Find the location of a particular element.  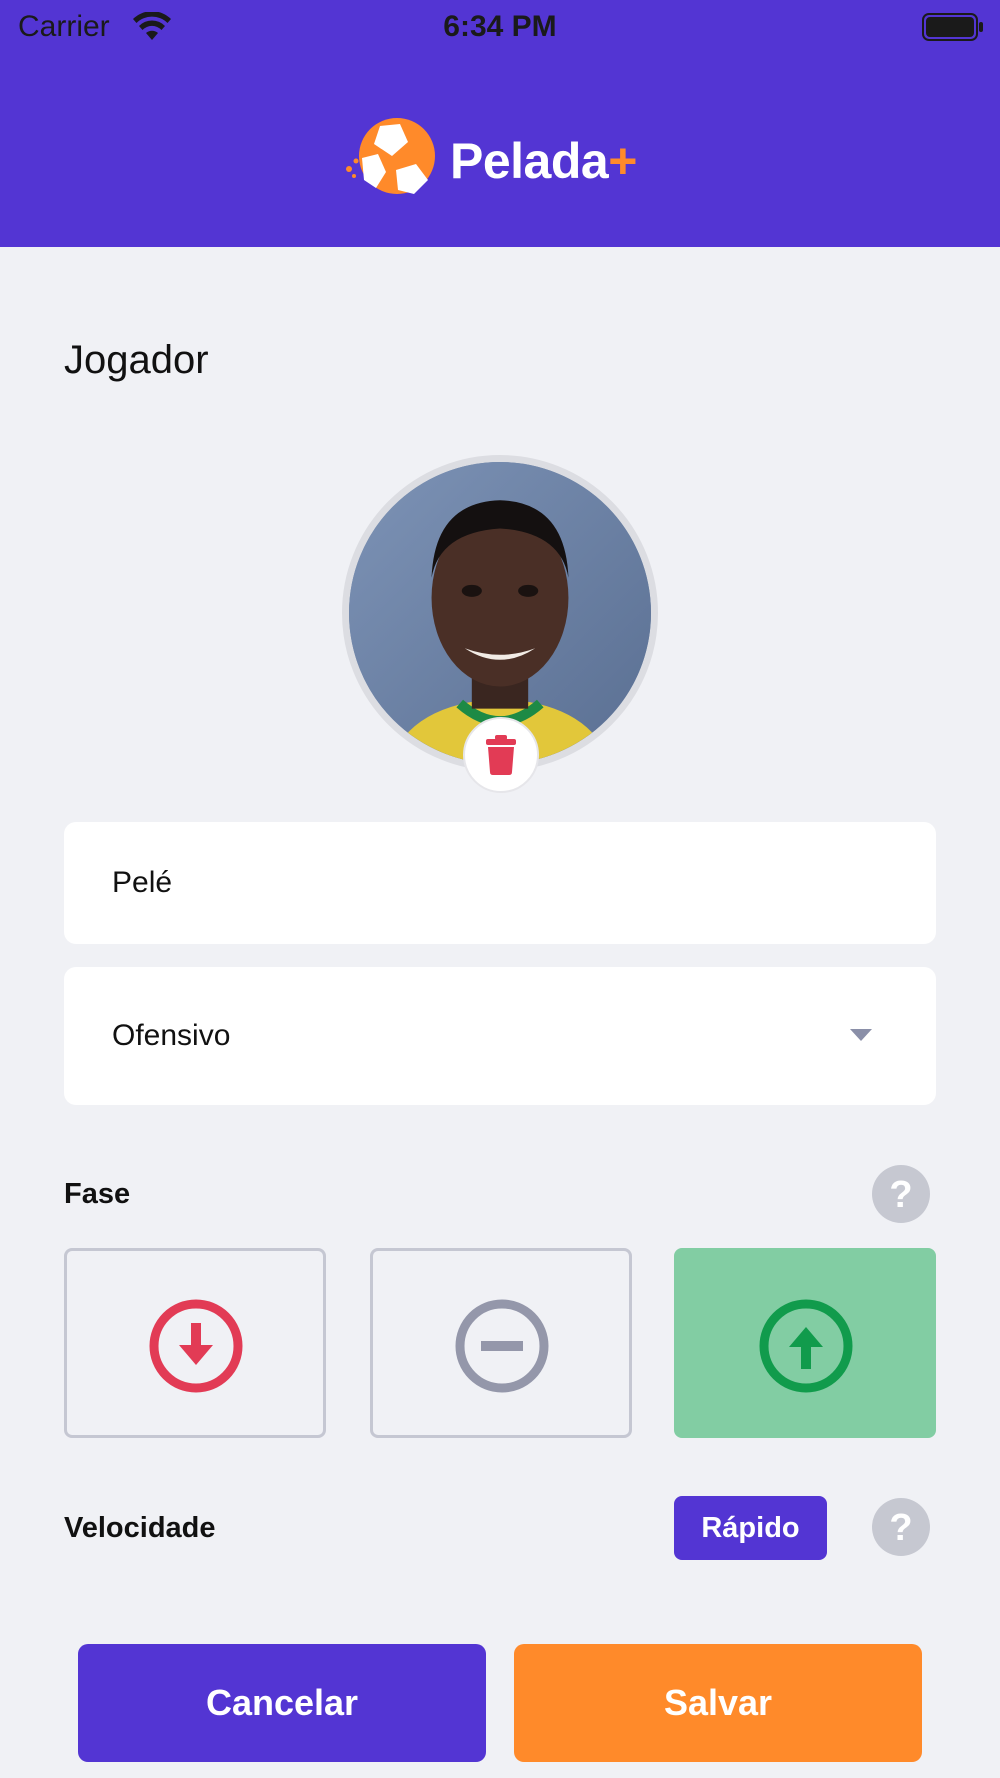

trash-icon is located at coordinates (501, 755).